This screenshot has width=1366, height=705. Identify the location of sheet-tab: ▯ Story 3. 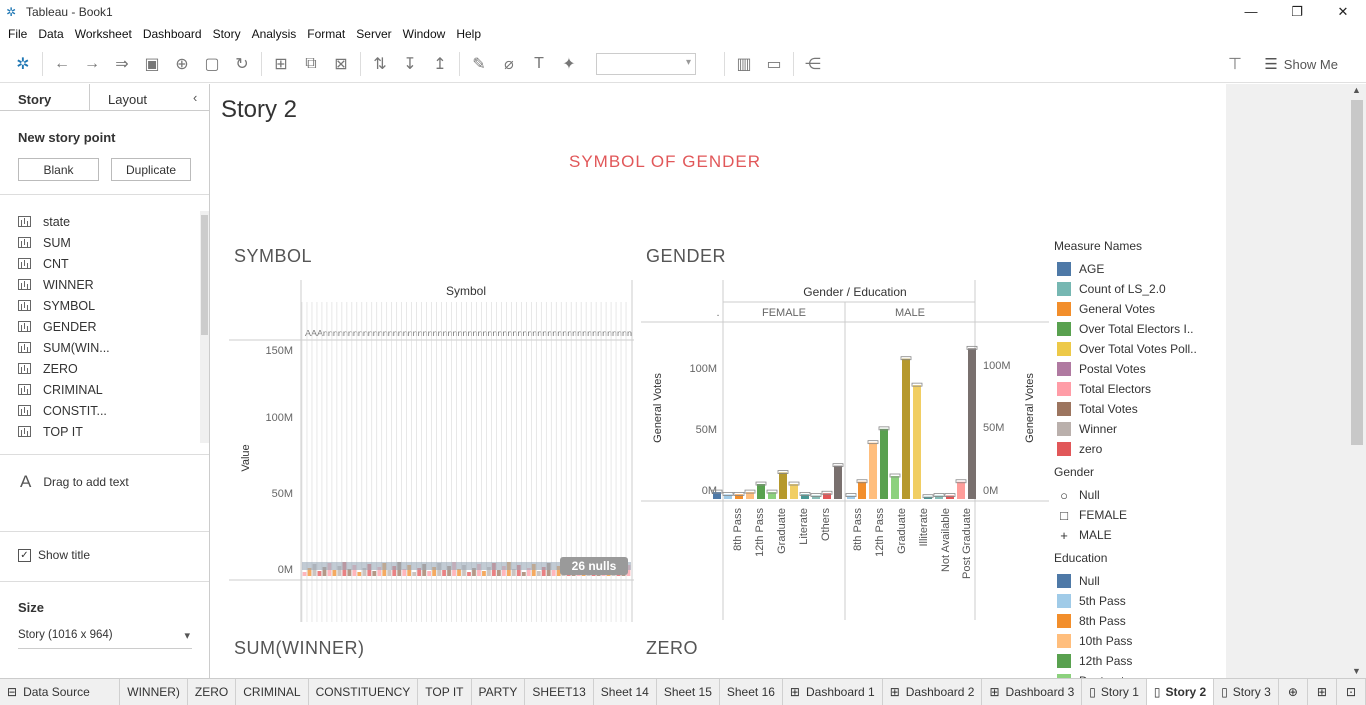
(1246, 692).